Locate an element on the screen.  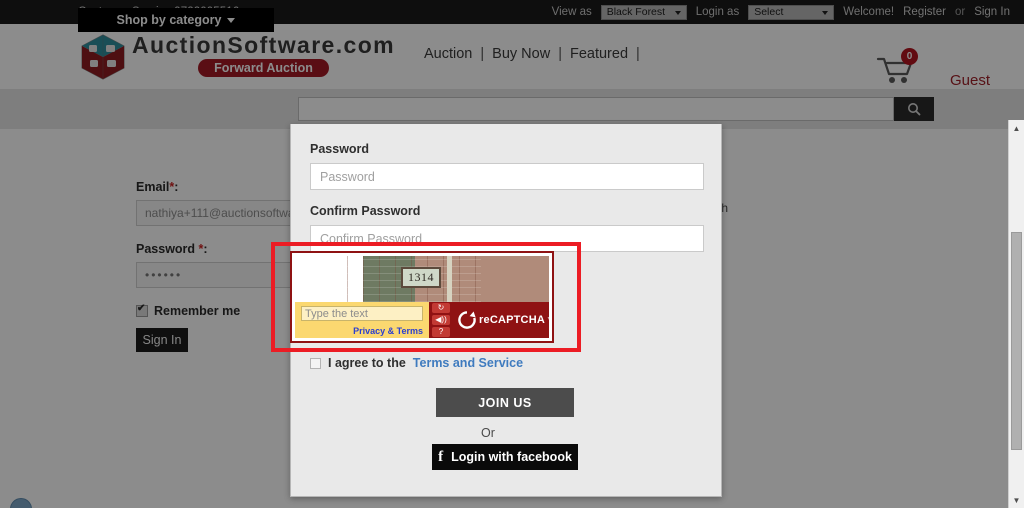
scrollbar-thumb is located at coordinates (1016, 341).